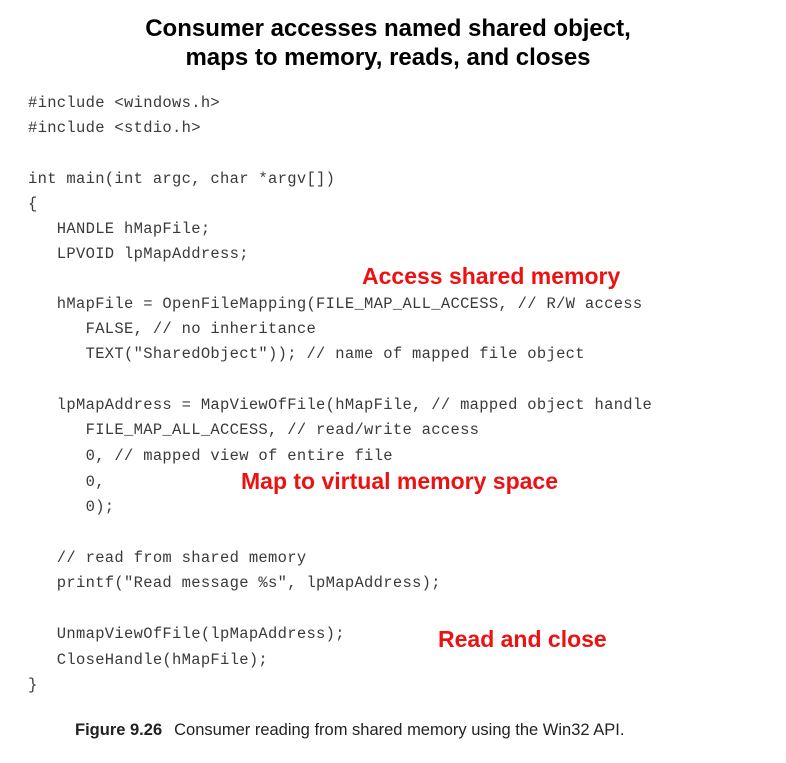 This screenshot has width=786, height=763. I want to click on code-line: CloseHandle(hMapFile);, so click(148, 660).